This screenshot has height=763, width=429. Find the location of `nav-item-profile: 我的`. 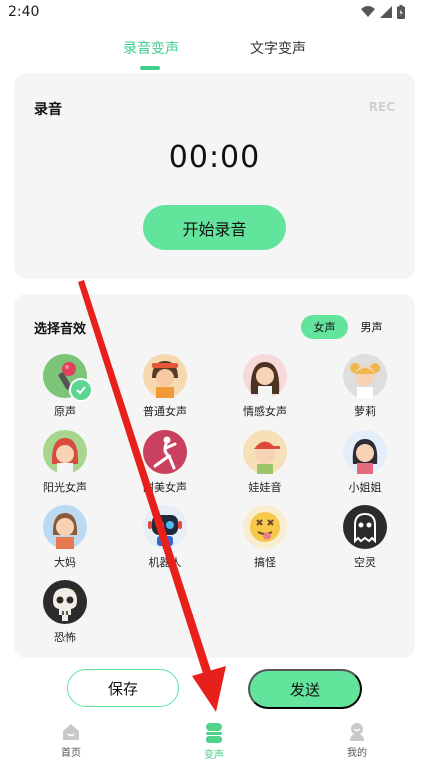

nav-item-profile: 我的 is located at coordinates (357, 740).